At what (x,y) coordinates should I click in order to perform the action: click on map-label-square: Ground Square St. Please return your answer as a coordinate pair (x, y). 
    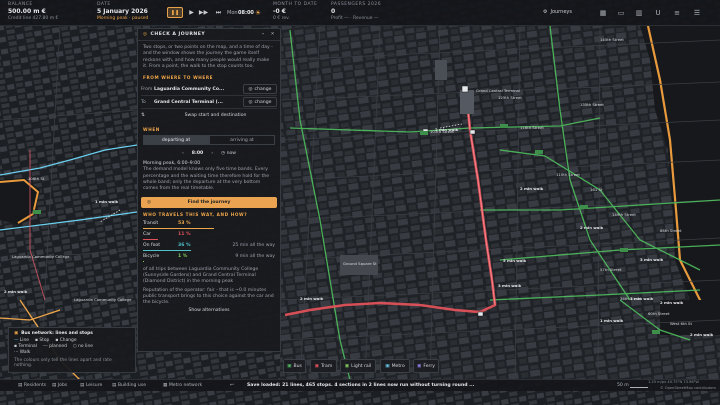
    Looking at the image, I should click on (360, 263).